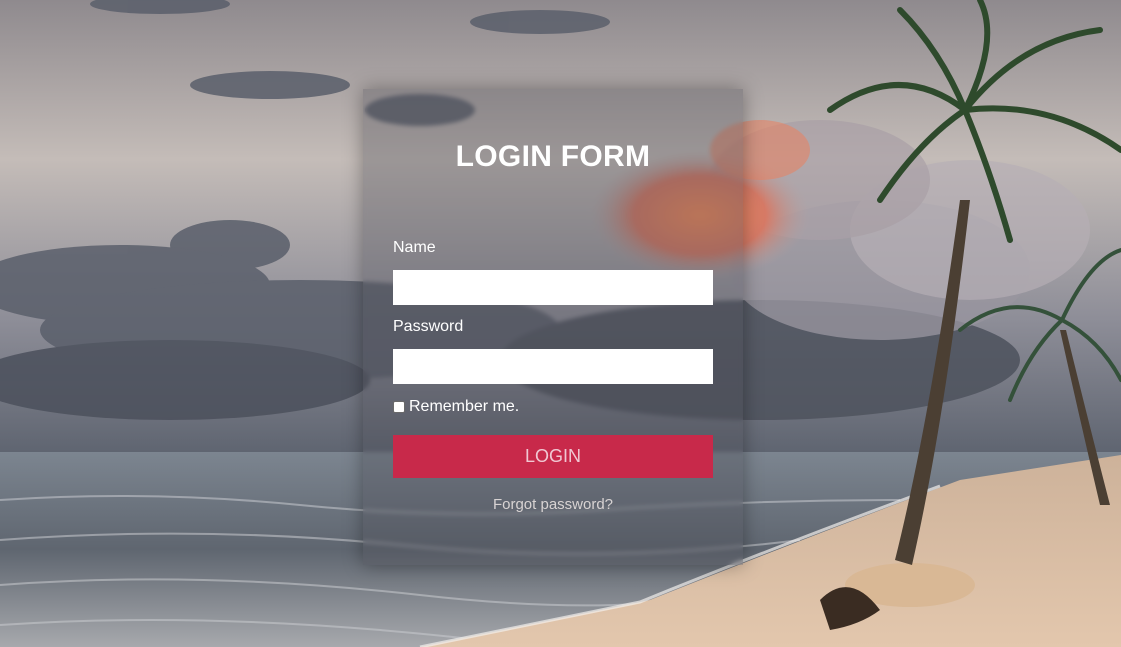  I want to click on password-input, so click(553, 366).